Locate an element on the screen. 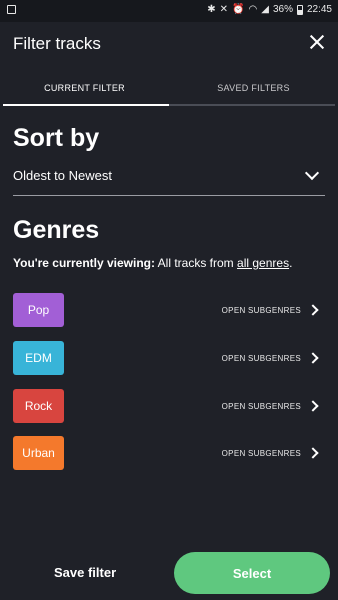  sort-selected-value: Oldest to Newest is located at coordinates (62, 175).